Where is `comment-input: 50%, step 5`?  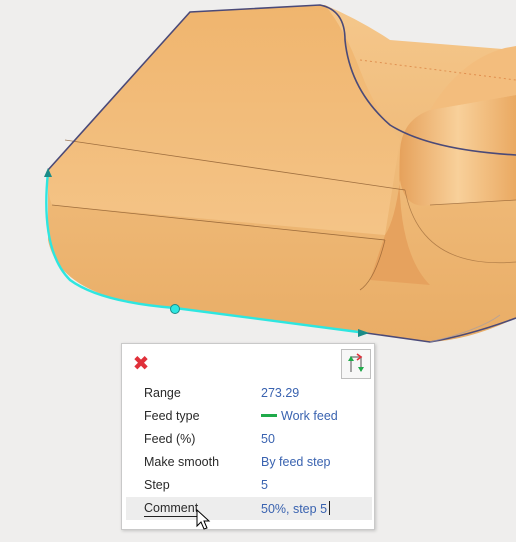 comment-input: 50%, step 5 is located at coordinates (296, 508).